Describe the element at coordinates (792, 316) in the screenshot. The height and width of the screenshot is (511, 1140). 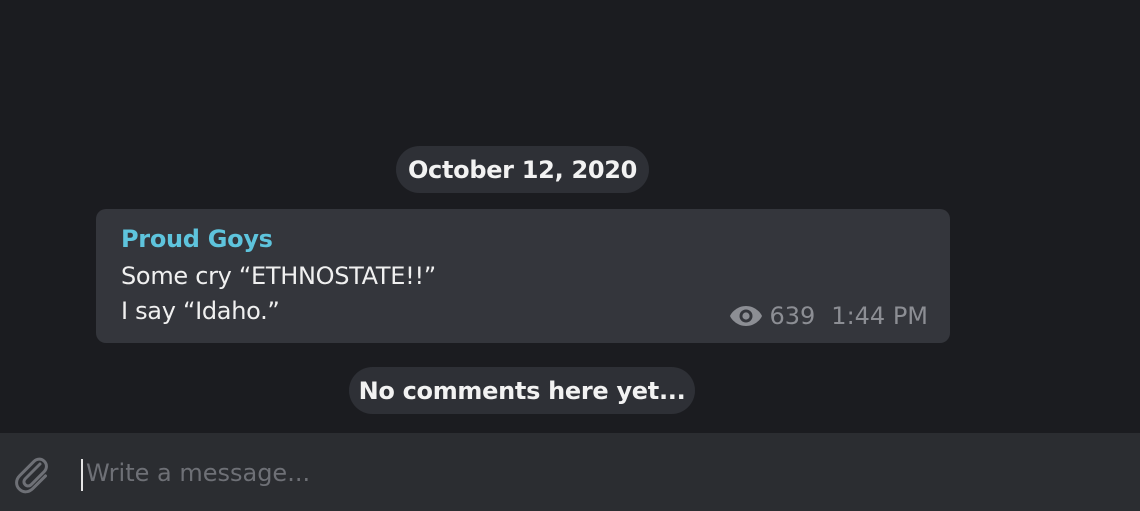
I see `view-count: 639` at that location.